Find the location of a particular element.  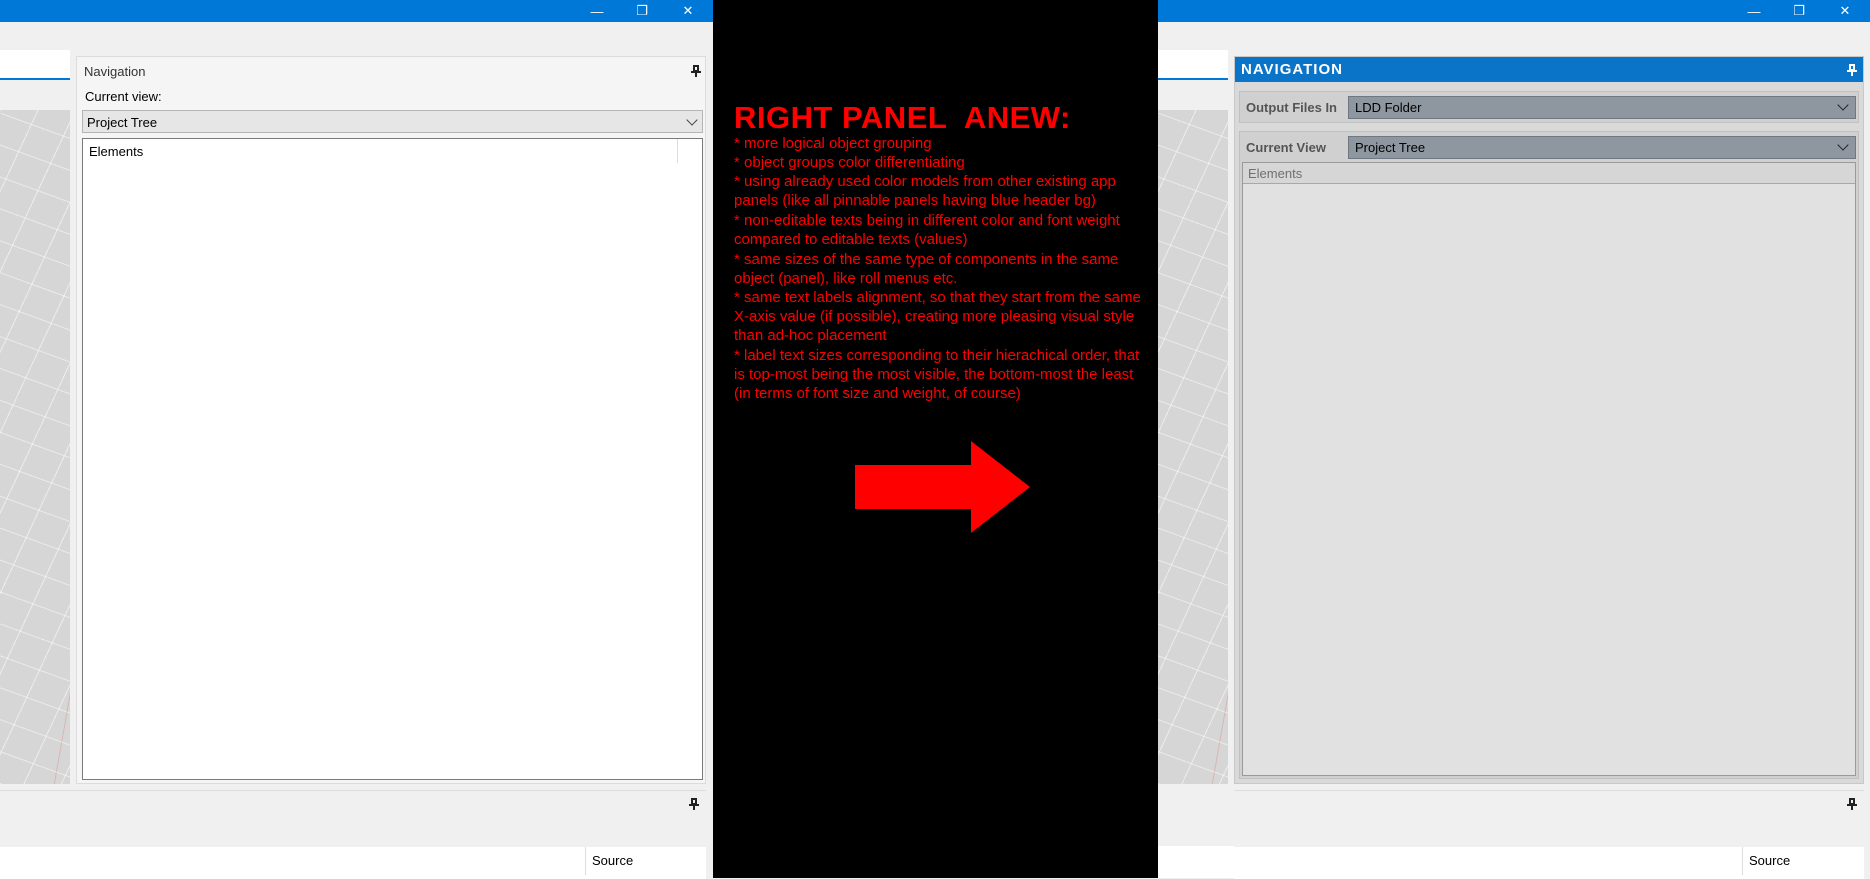

left-viewport-header is located at coordinates (35, 65).